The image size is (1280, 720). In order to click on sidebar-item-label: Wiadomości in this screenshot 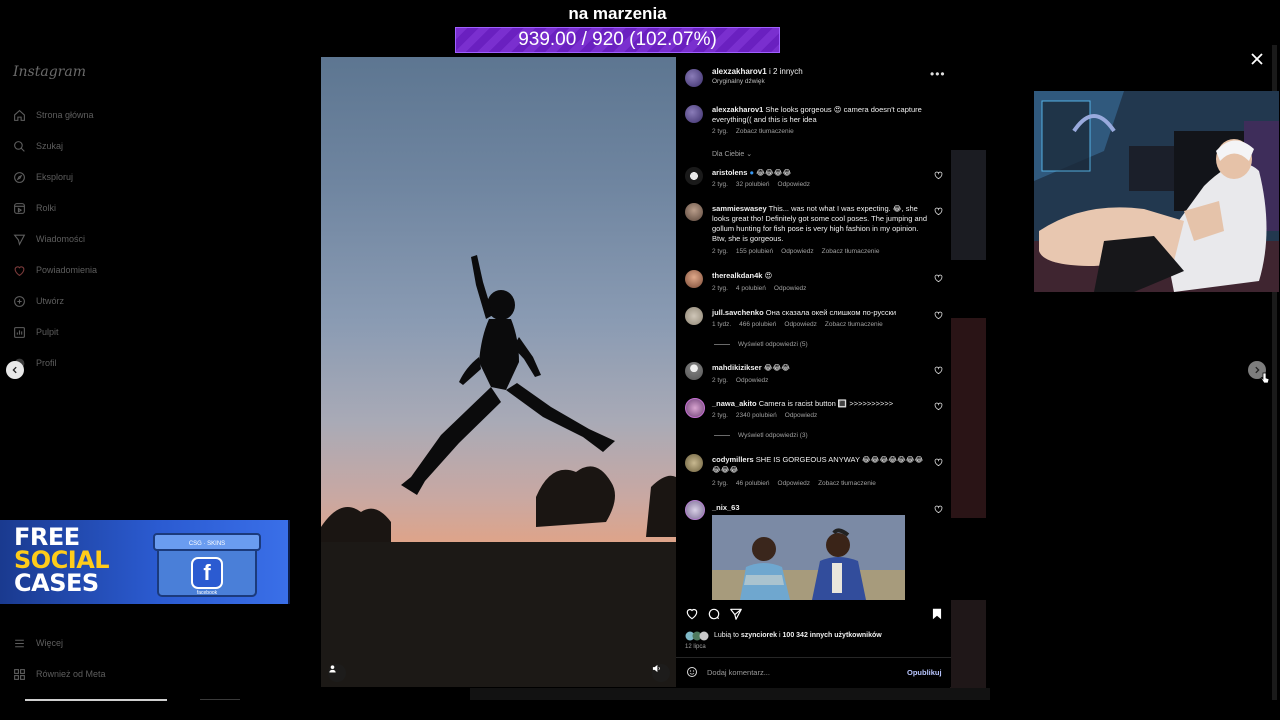, I will do `click(61, 239)`.